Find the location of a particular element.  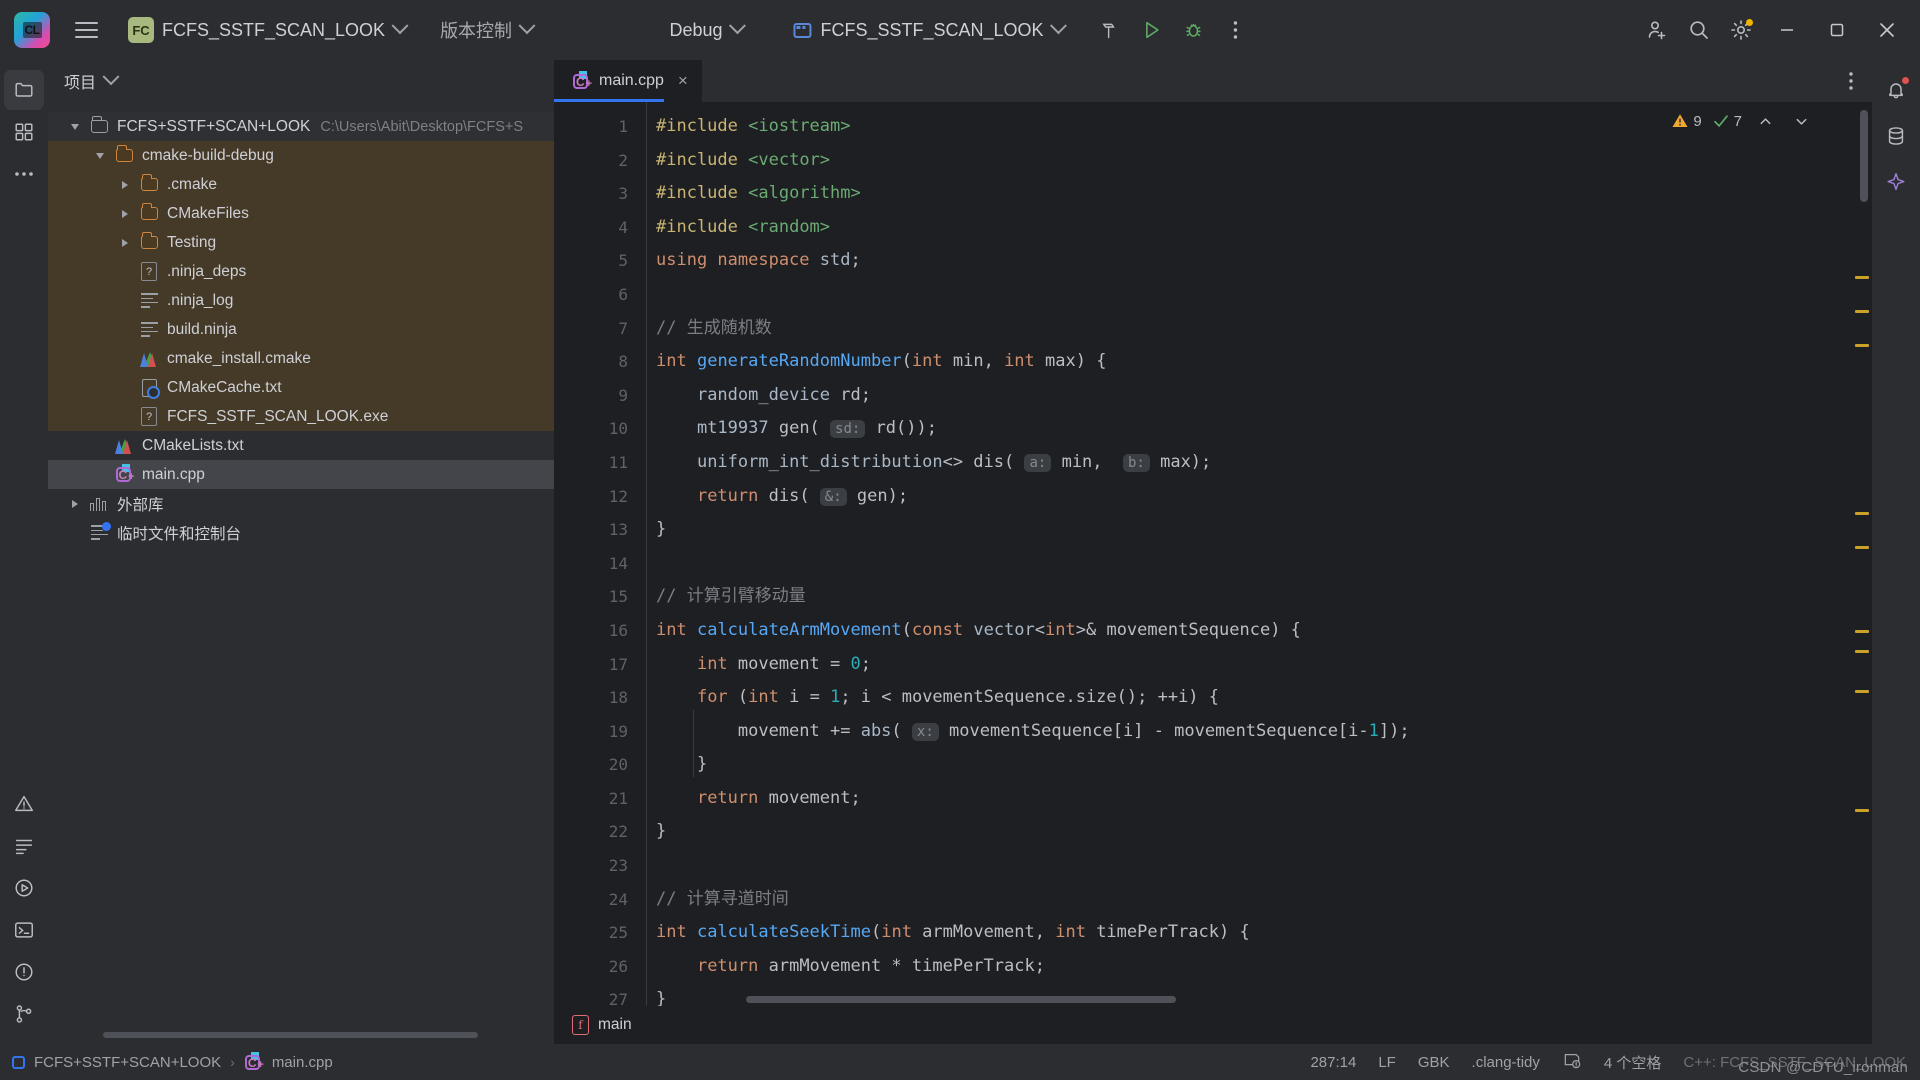

sidebar-item-problems is located at coordinates (24, 804).